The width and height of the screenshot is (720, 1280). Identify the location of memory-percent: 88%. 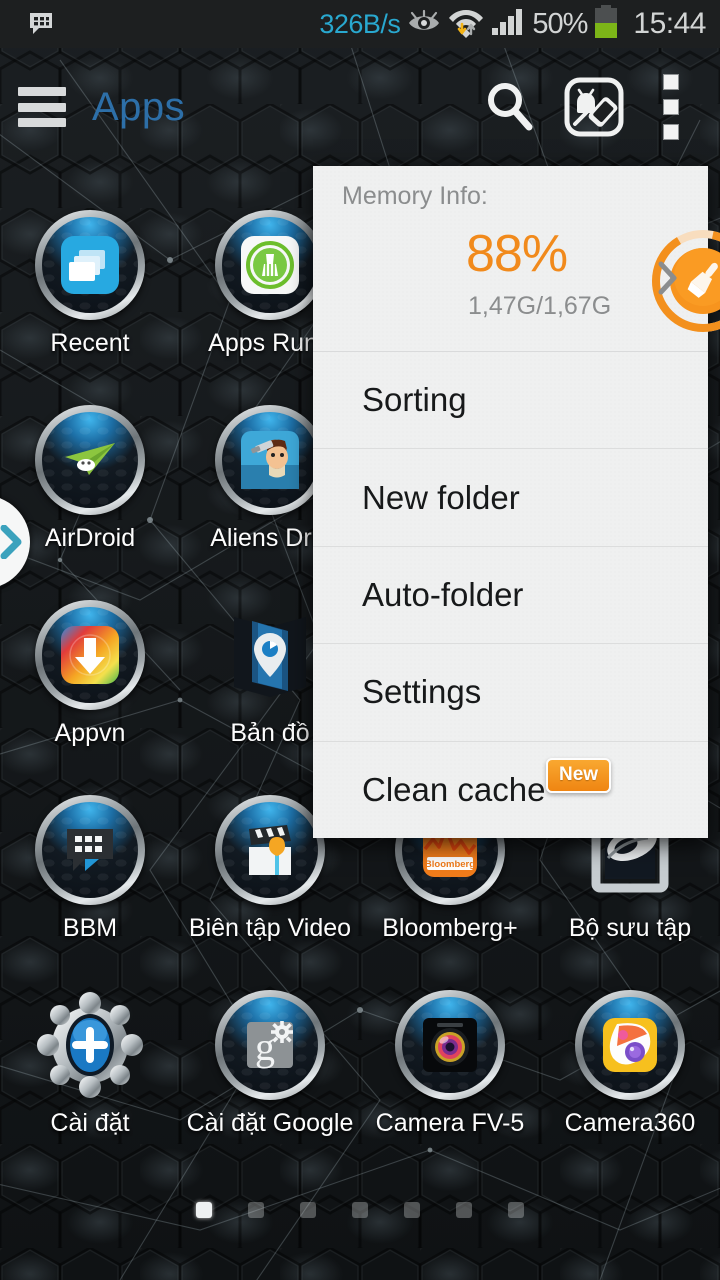
(517, 254).